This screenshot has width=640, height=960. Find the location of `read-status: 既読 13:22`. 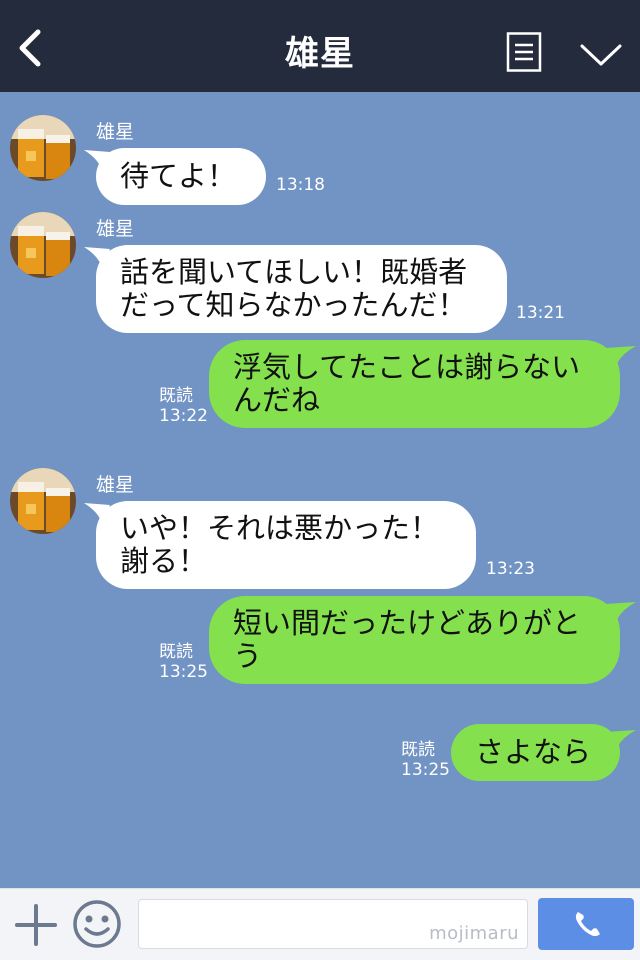

read-status: 既読 13:22 is located at coordinates (183, 406).